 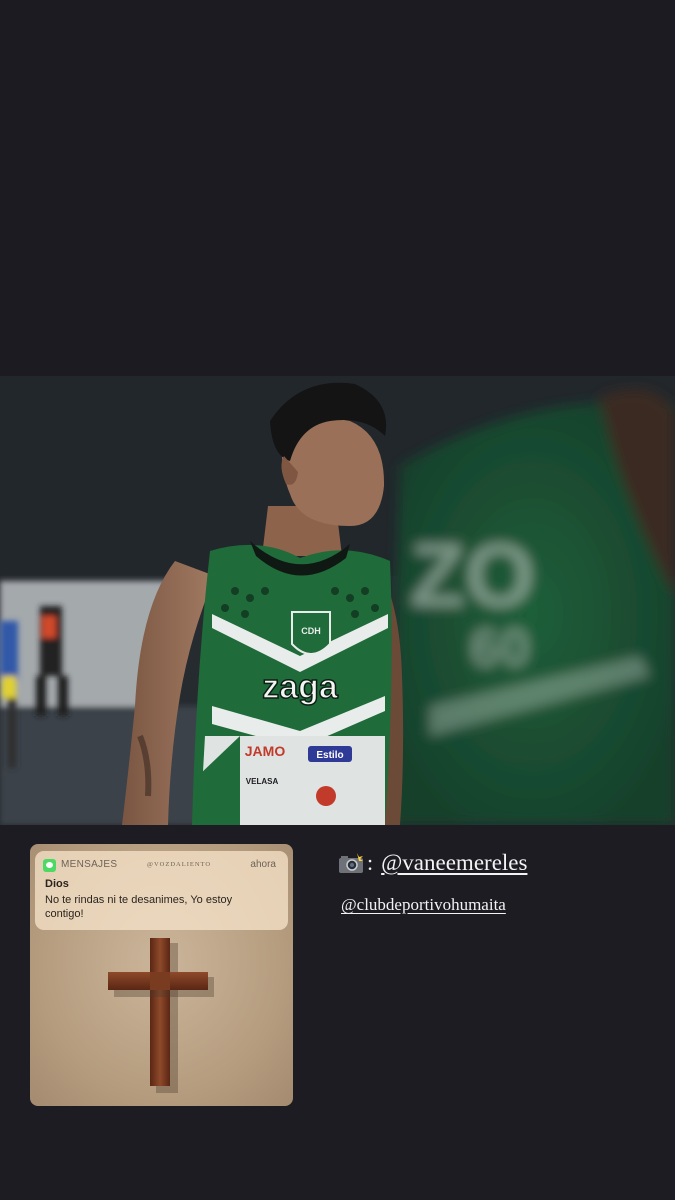 What do you see at coordinates (179, 864) in the screenshot?
I see `notification-watermark-handle: @VOZDALIENTO` at bounding box center [179, 864].